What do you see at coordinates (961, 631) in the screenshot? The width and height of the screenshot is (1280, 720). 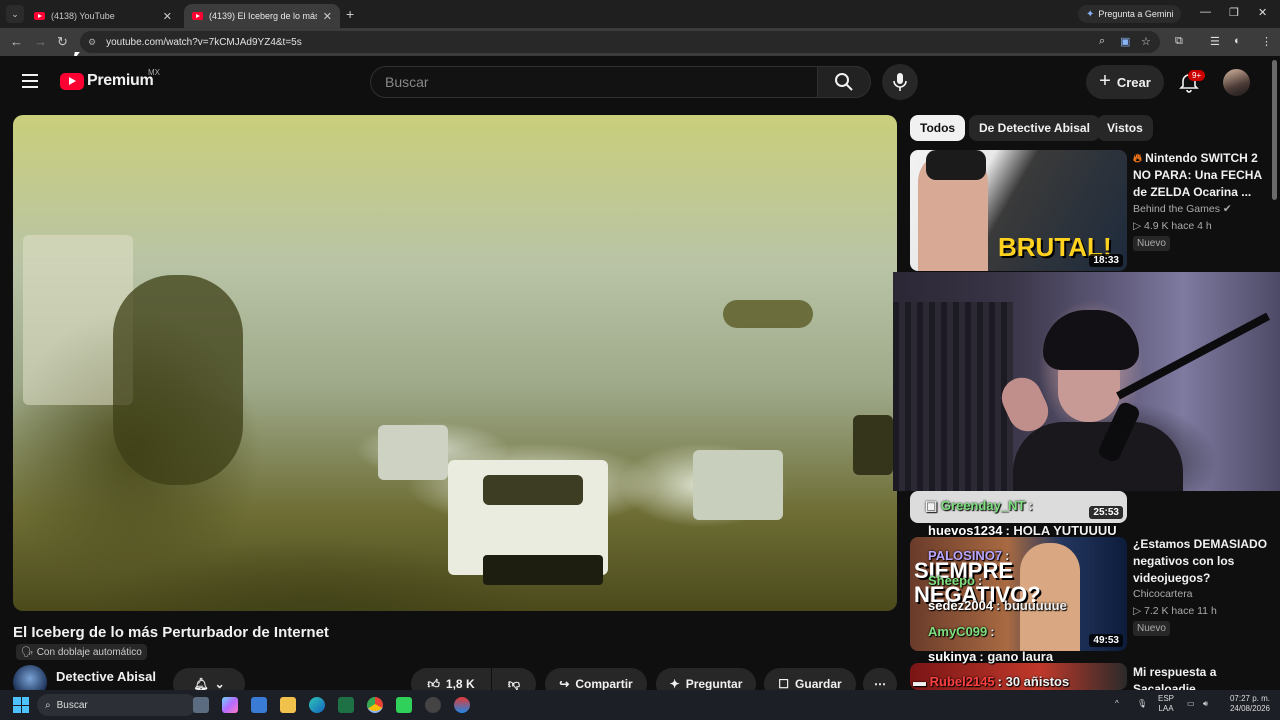 I see `chat-message: AmyC099:` at bounding box center [961, 631].